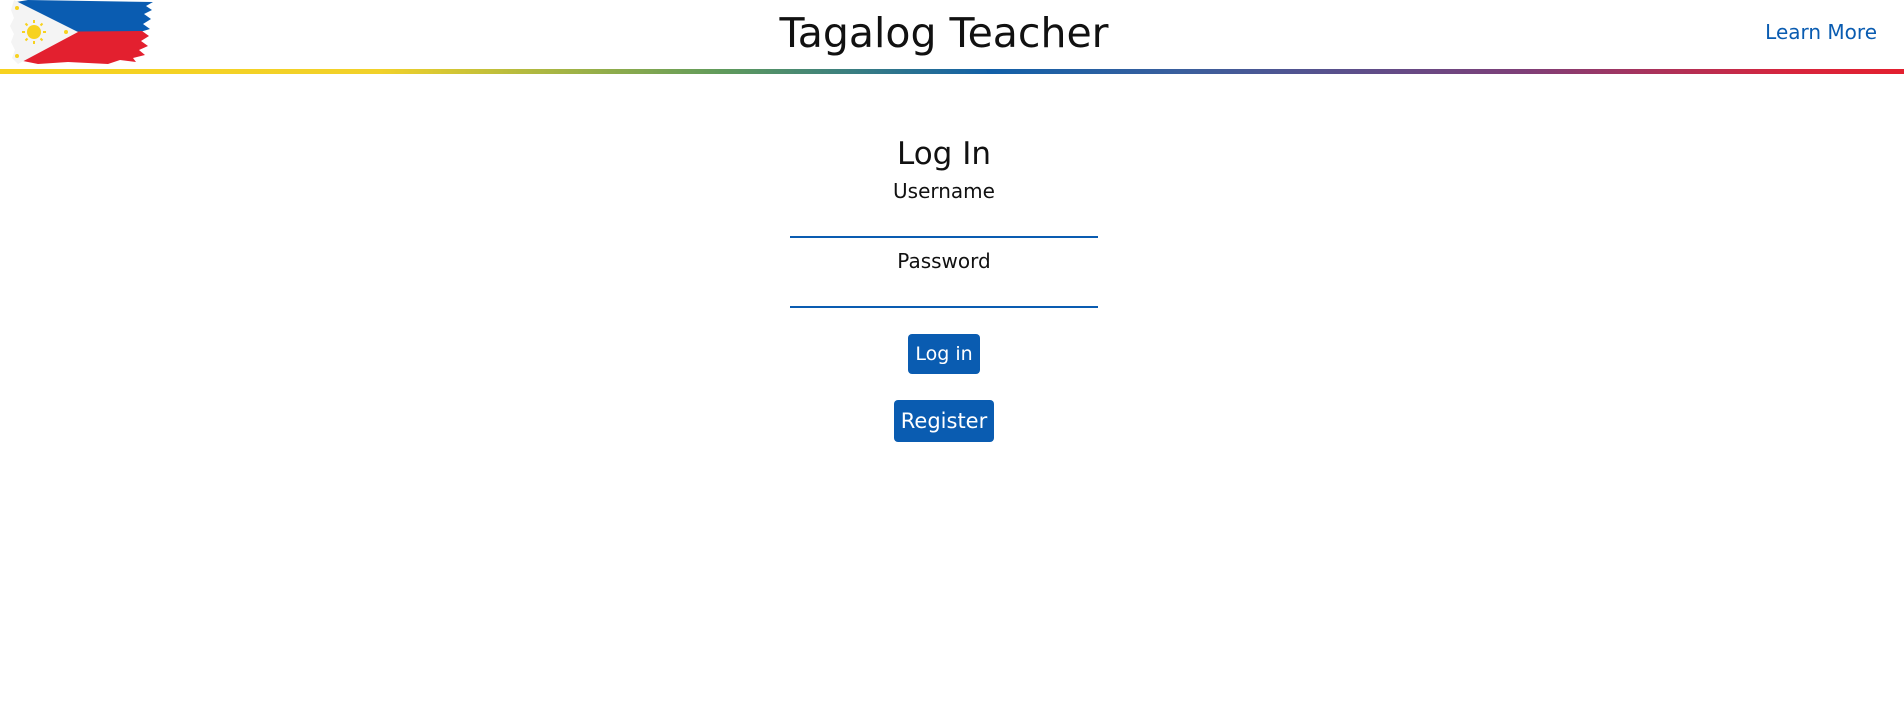 Image resolution: width=1904 pixels, height=715 pixels. I want to click on username-field-group: Username, so click(944, 208).